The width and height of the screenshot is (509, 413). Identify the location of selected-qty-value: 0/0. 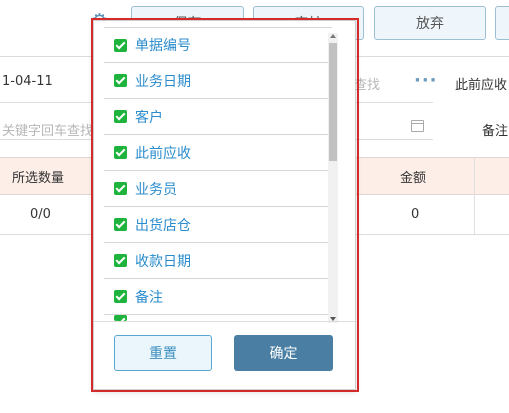
(40, 214).